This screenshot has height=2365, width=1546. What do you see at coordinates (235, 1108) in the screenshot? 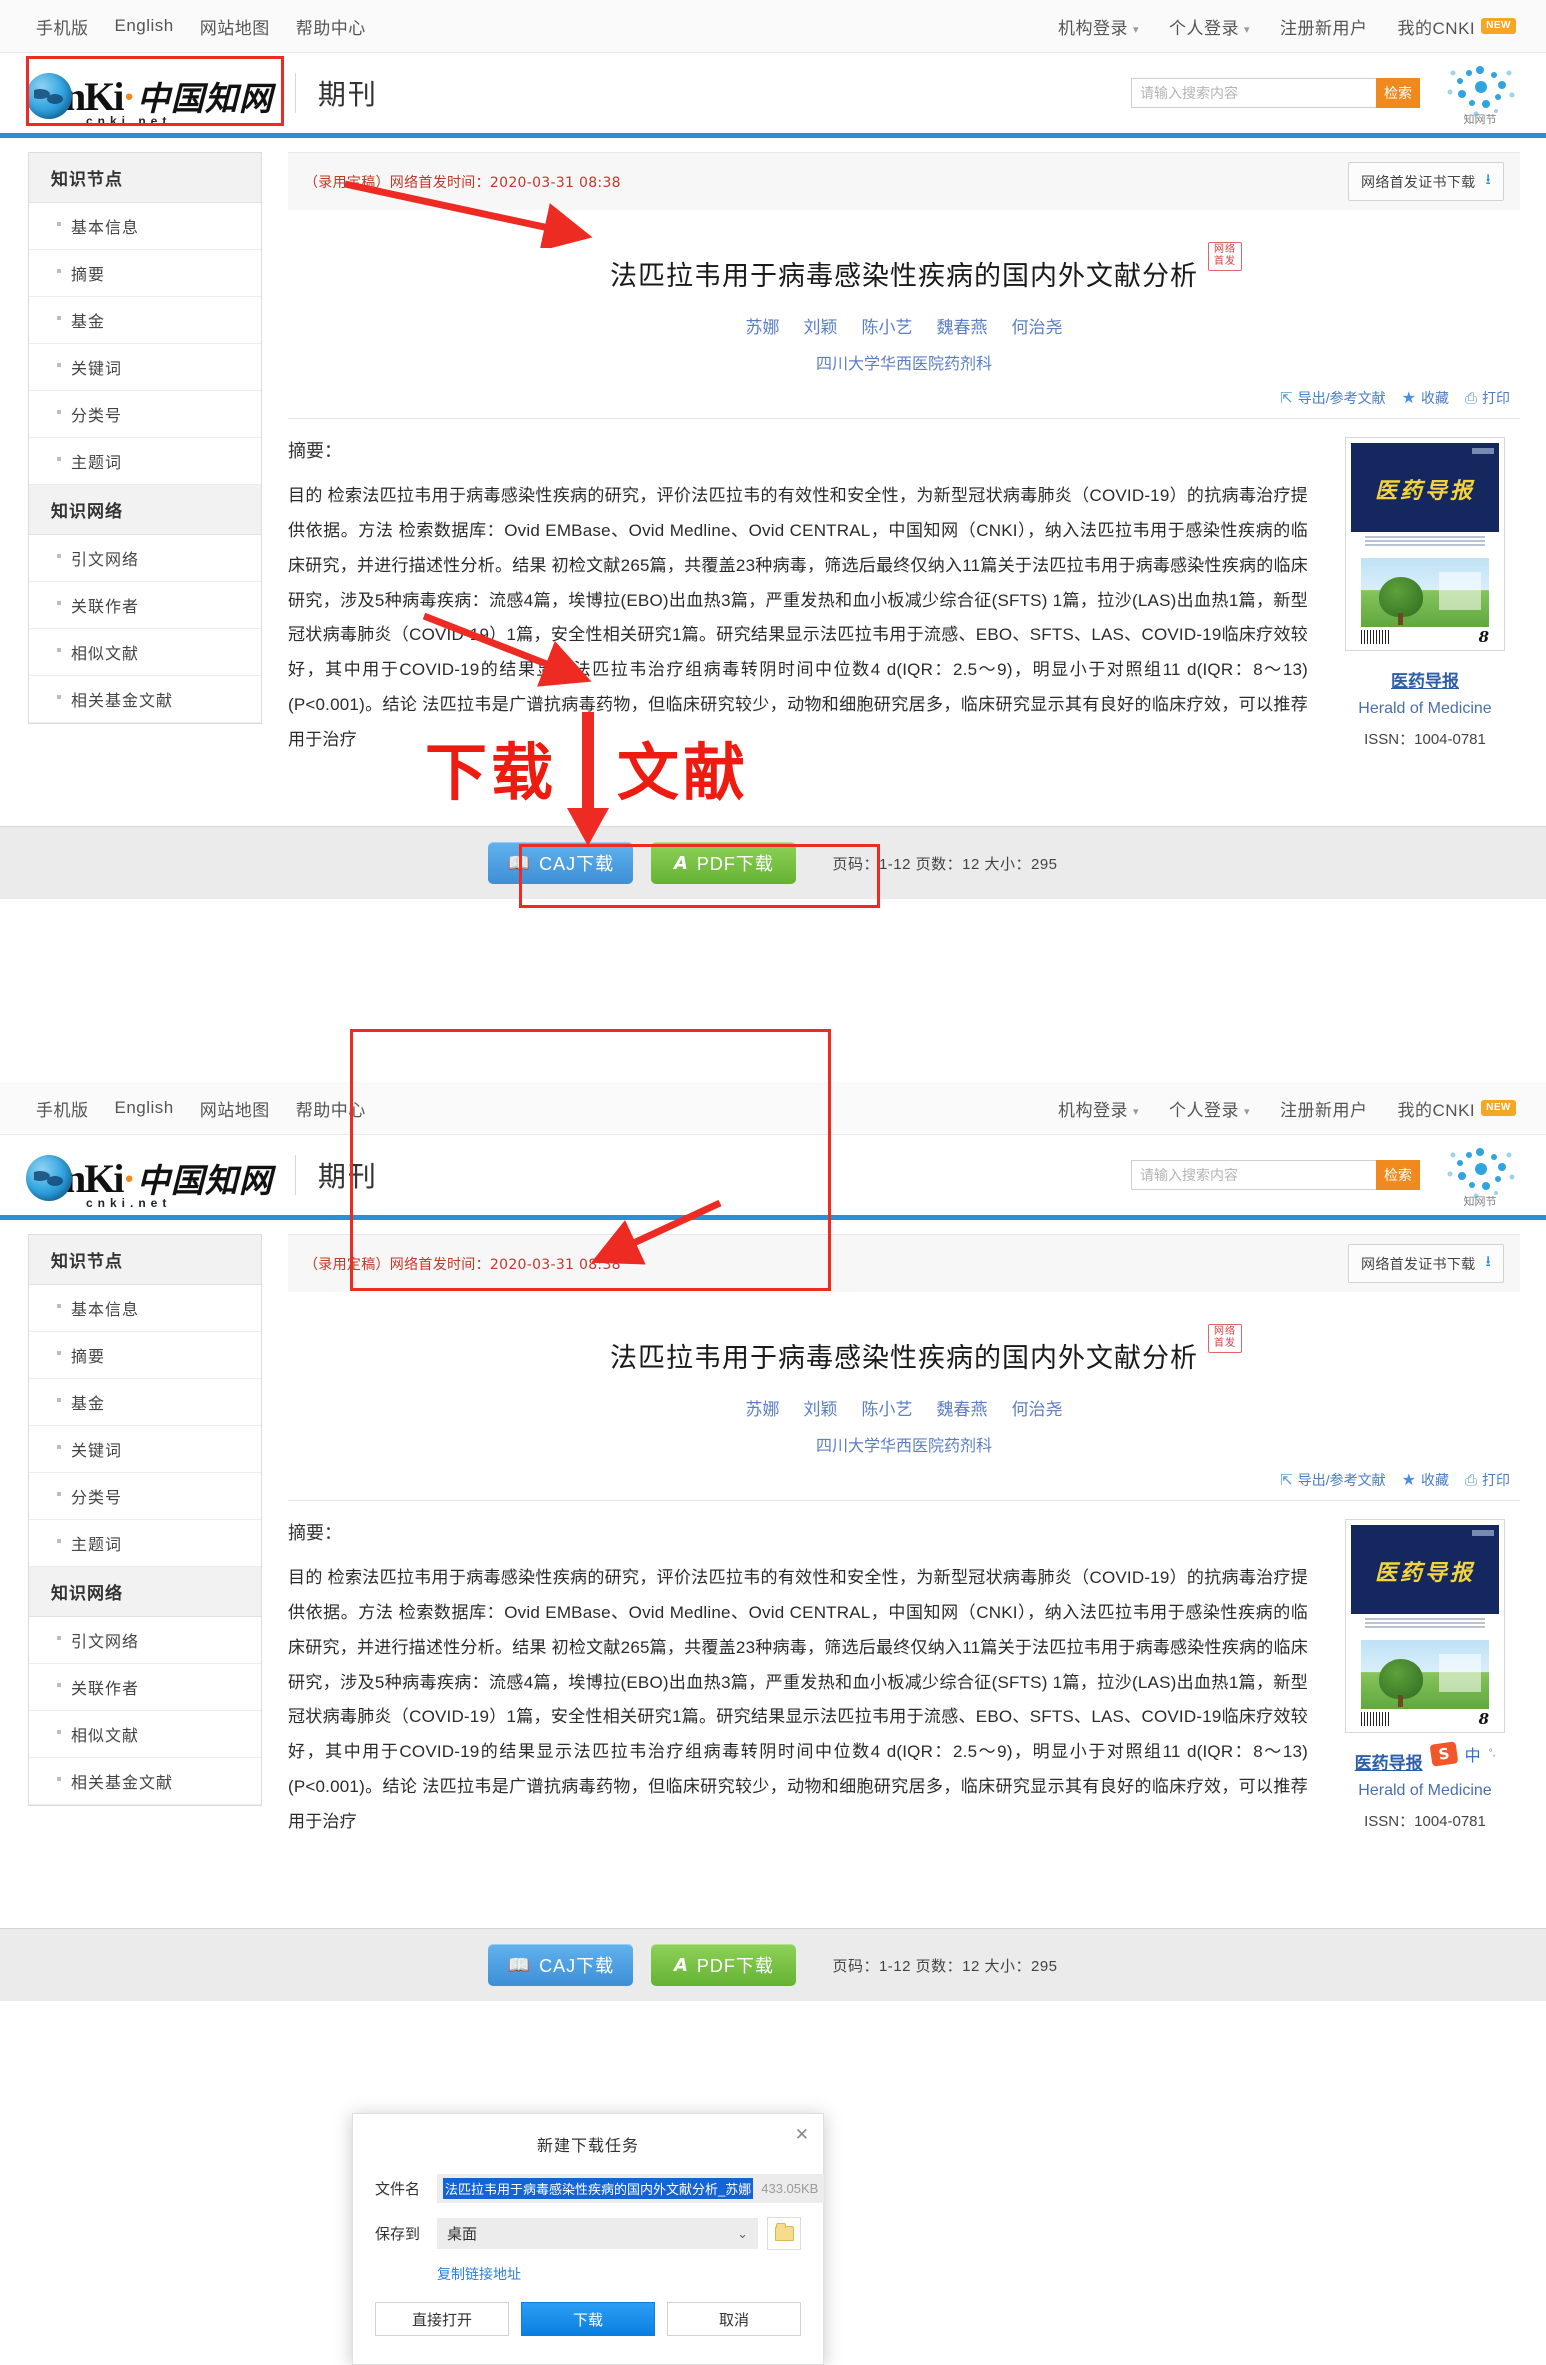
I see `link-sitemap-2: 网站地图` at bounding box center [235, 1108].